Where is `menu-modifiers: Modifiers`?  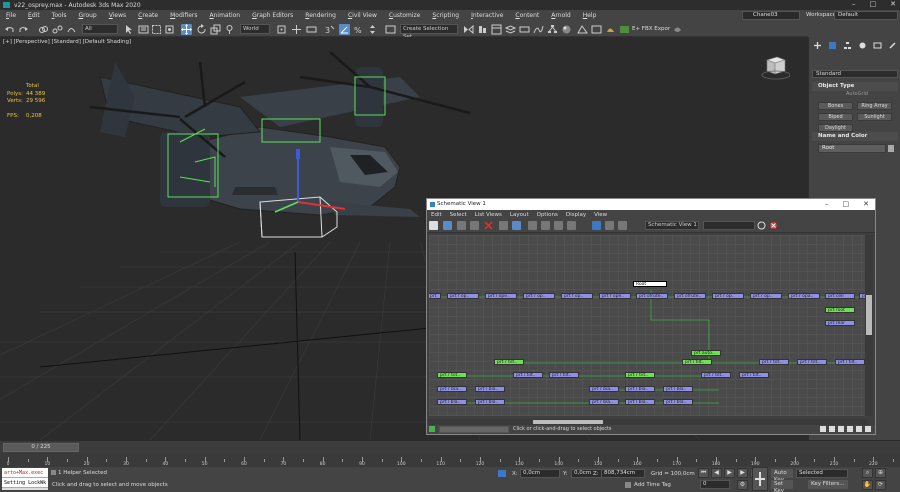 menu-modifiers: Modifiers is located at coordinates (183, 15).